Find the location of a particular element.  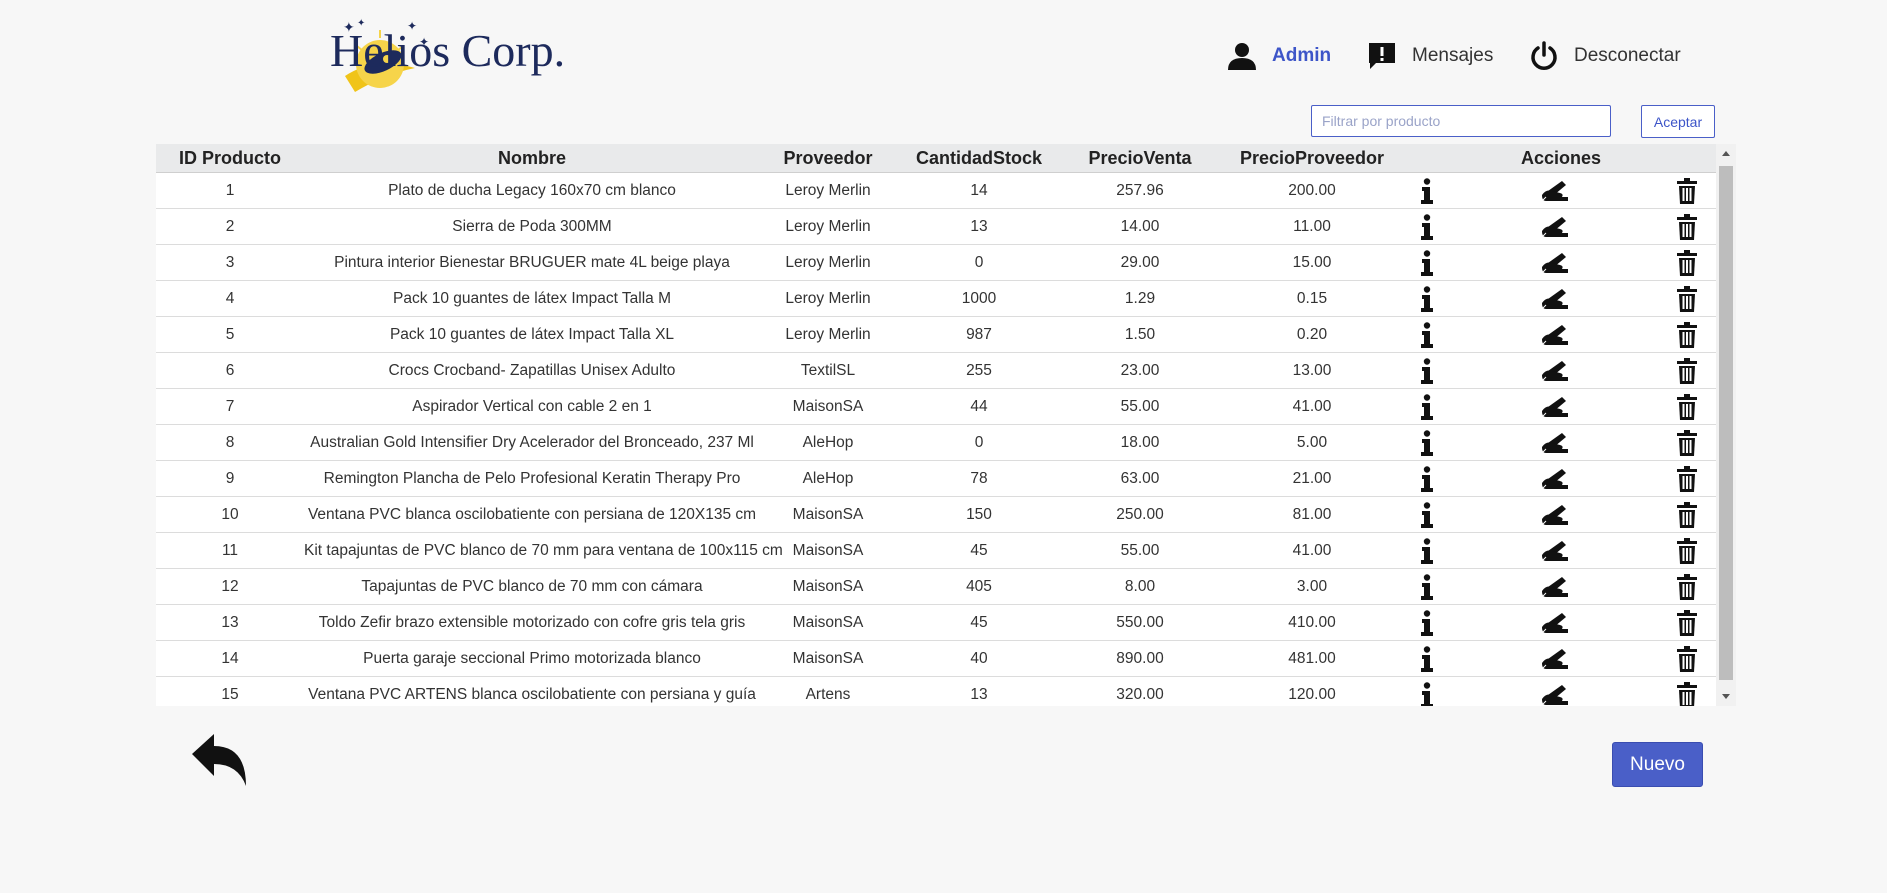

nav-logout: Desconectar is located at coordinates (1604, 56).